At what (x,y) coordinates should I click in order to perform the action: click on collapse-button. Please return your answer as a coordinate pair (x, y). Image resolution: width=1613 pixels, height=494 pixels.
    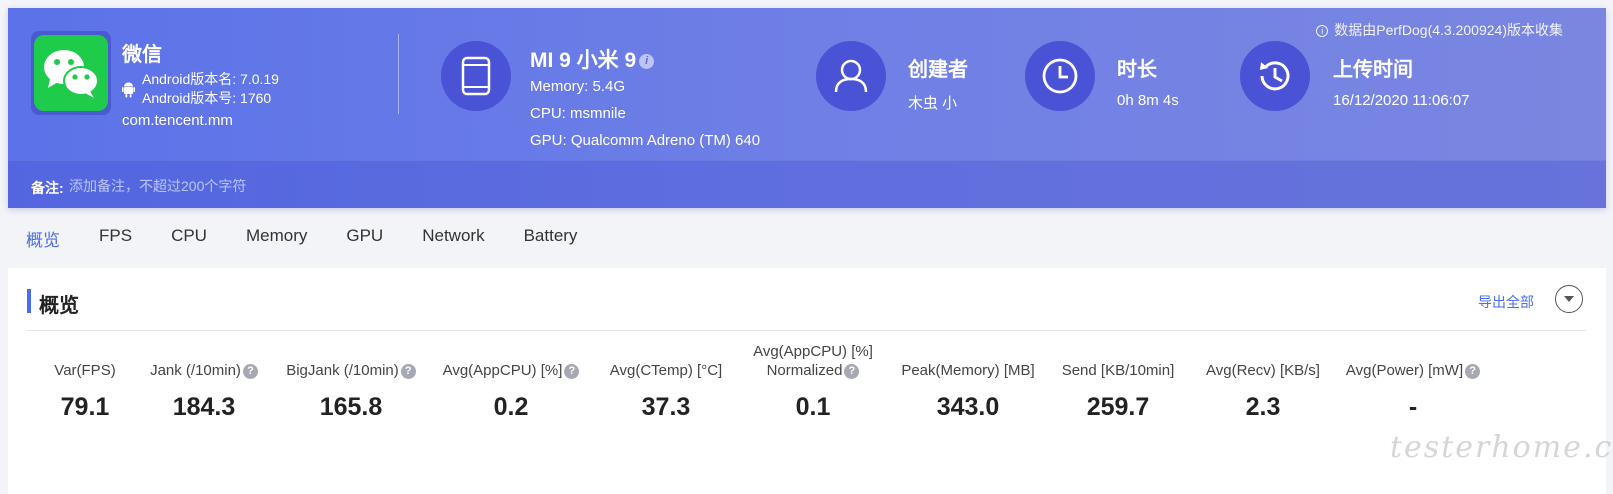
    Looking at the image, I should click on (1569, 299).